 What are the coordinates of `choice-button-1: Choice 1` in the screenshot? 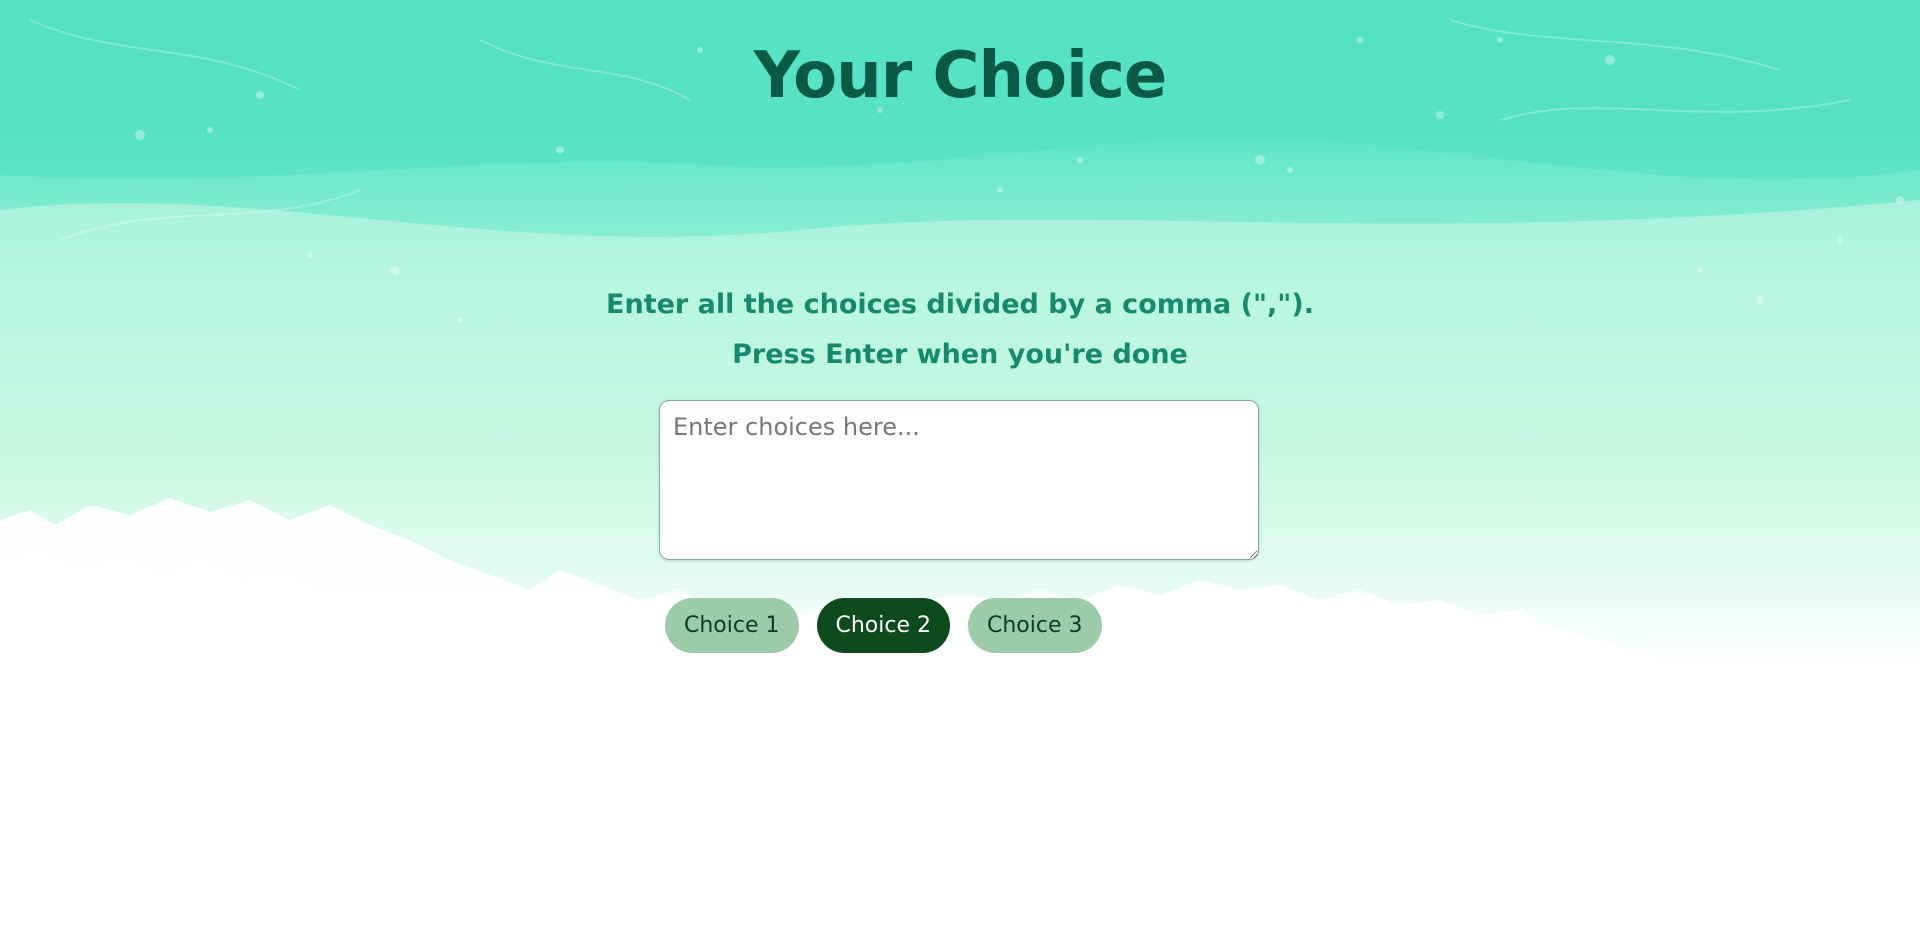 It's located at (732, 625).